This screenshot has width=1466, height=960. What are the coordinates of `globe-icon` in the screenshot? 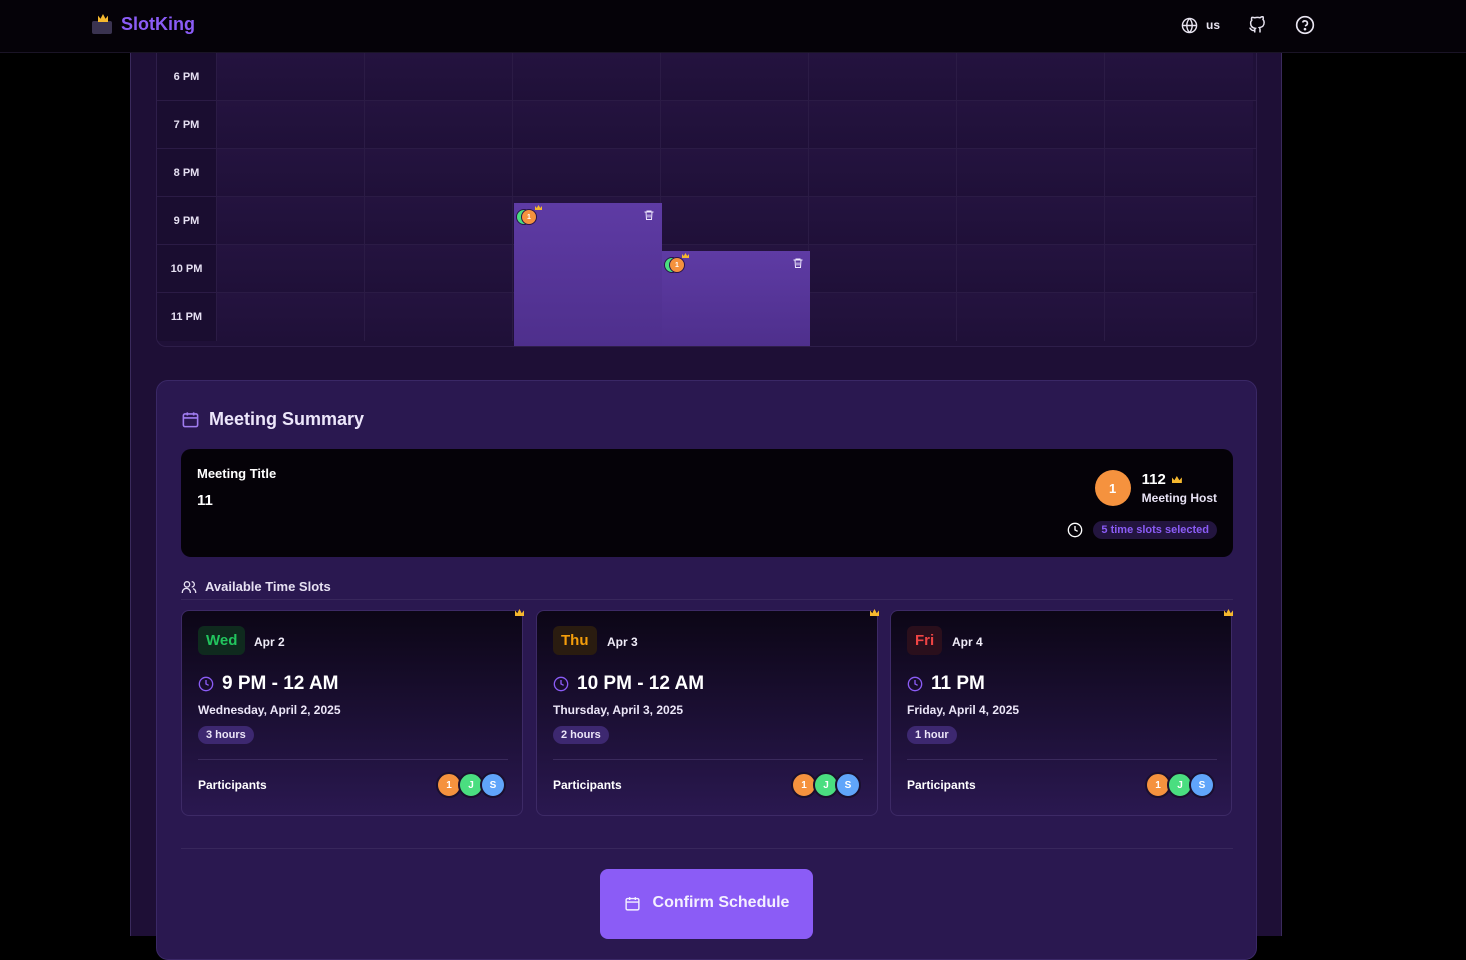 It's located at (1189, 25).